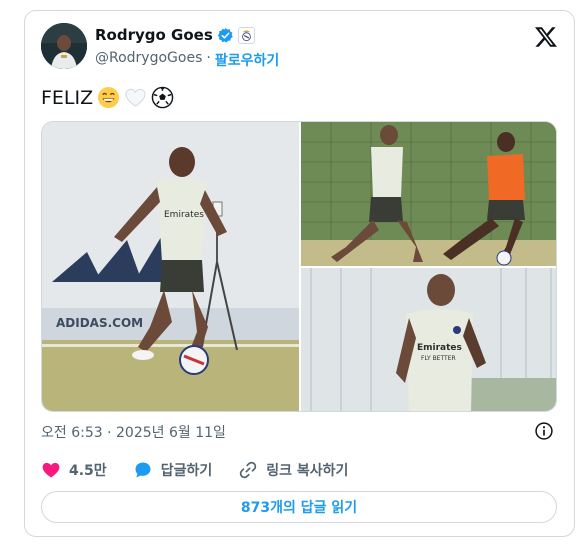 This screenshot has height=547, width=582. What do you see at coordinates (99, 323) in the screenshot?
I see `ad-board-text: ADIDAS.COM` at bounding box center [99, 323].